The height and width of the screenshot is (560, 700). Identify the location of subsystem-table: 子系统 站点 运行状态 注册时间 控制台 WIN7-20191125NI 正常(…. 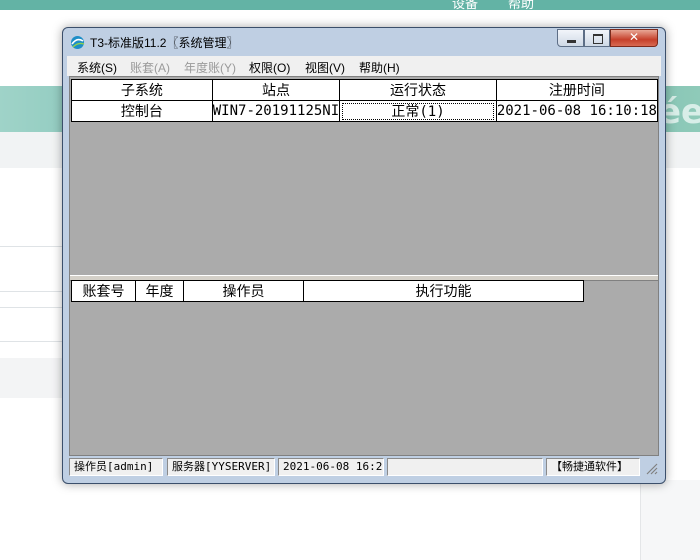
(365, 100).